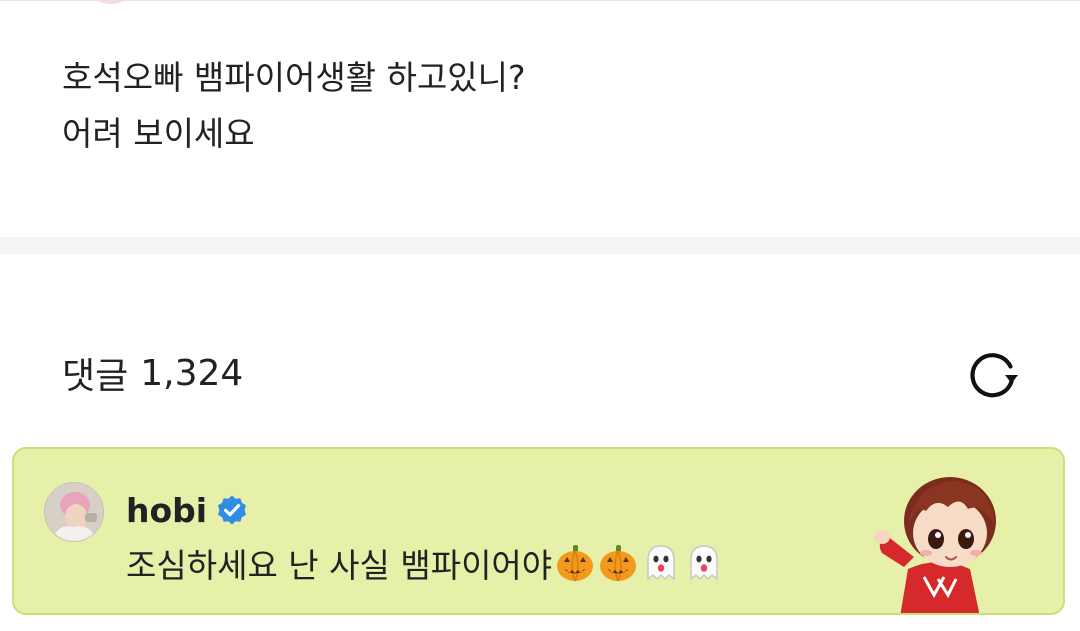 The image size is (1080, 631). Describe the element at coordinates (994, 375) in the screenshot. I see `refresh-icon` at that location.